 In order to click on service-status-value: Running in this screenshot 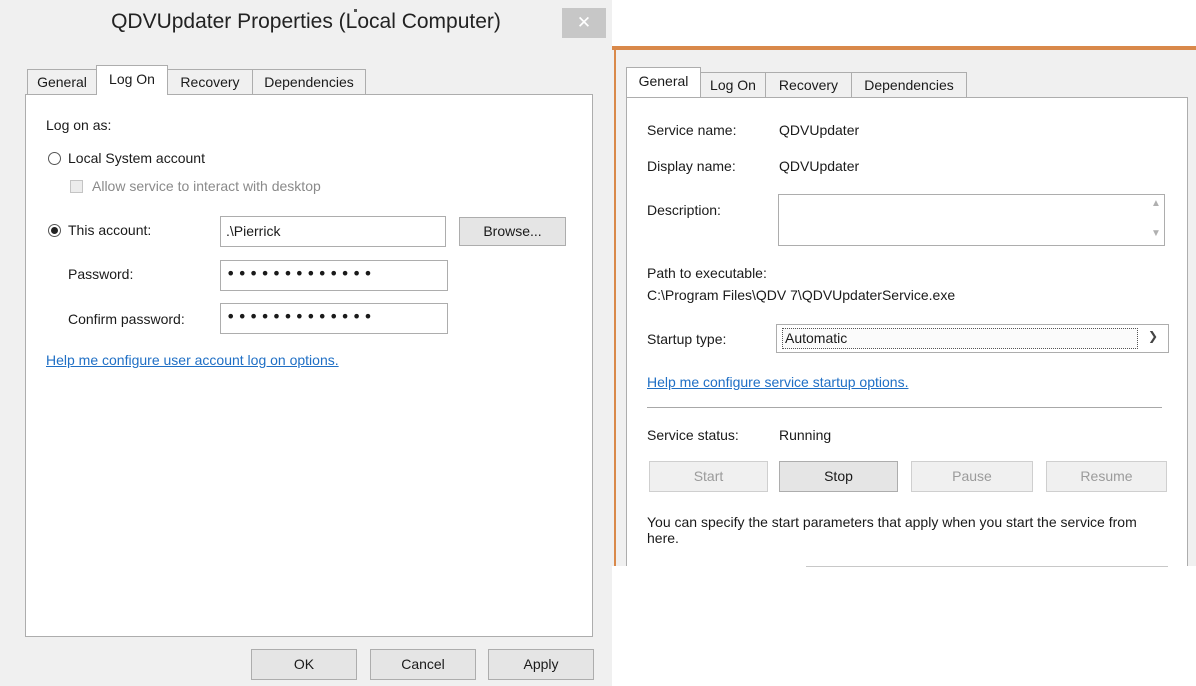, I will do `click(805, 435)`.